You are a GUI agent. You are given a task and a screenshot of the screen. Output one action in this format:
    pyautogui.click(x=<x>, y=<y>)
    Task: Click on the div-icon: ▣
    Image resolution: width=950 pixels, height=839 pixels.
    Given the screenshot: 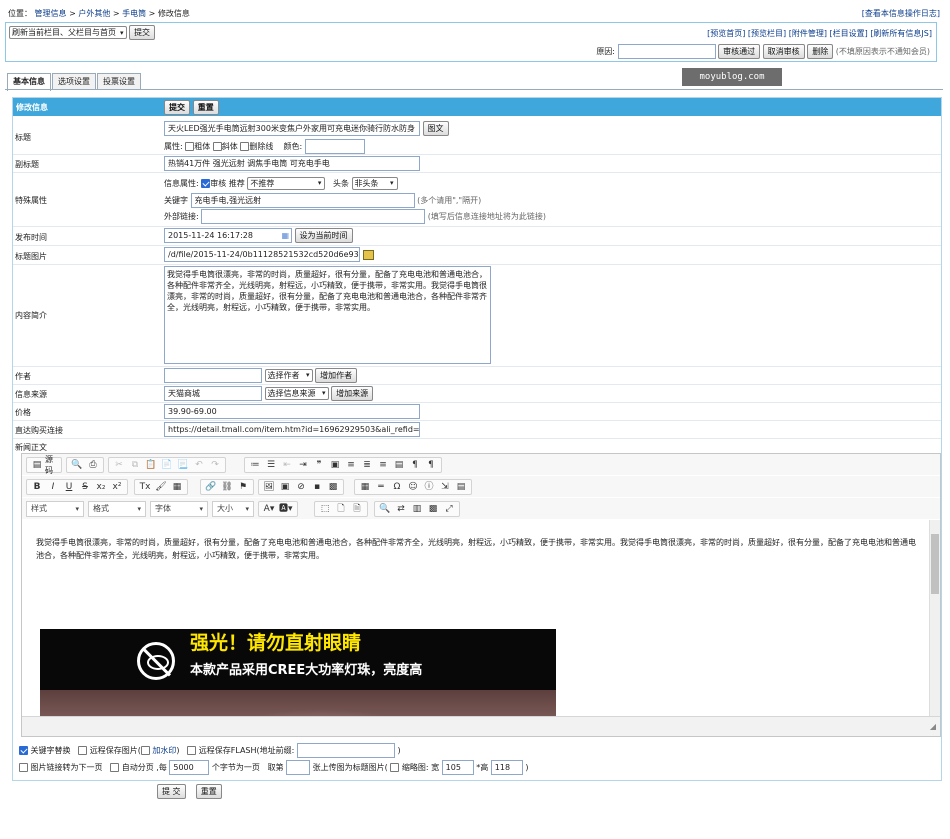 What is the action you would take?
    pyautogui.click(x=335, y=465)
    